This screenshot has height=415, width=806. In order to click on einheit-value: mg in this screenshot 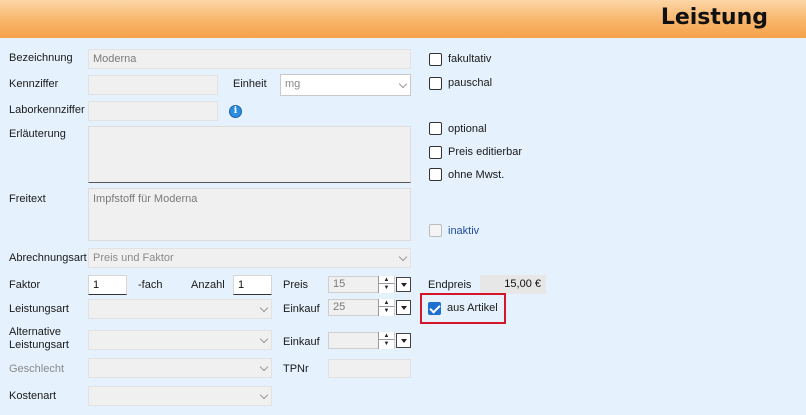, I will do `click(293, 84)`.